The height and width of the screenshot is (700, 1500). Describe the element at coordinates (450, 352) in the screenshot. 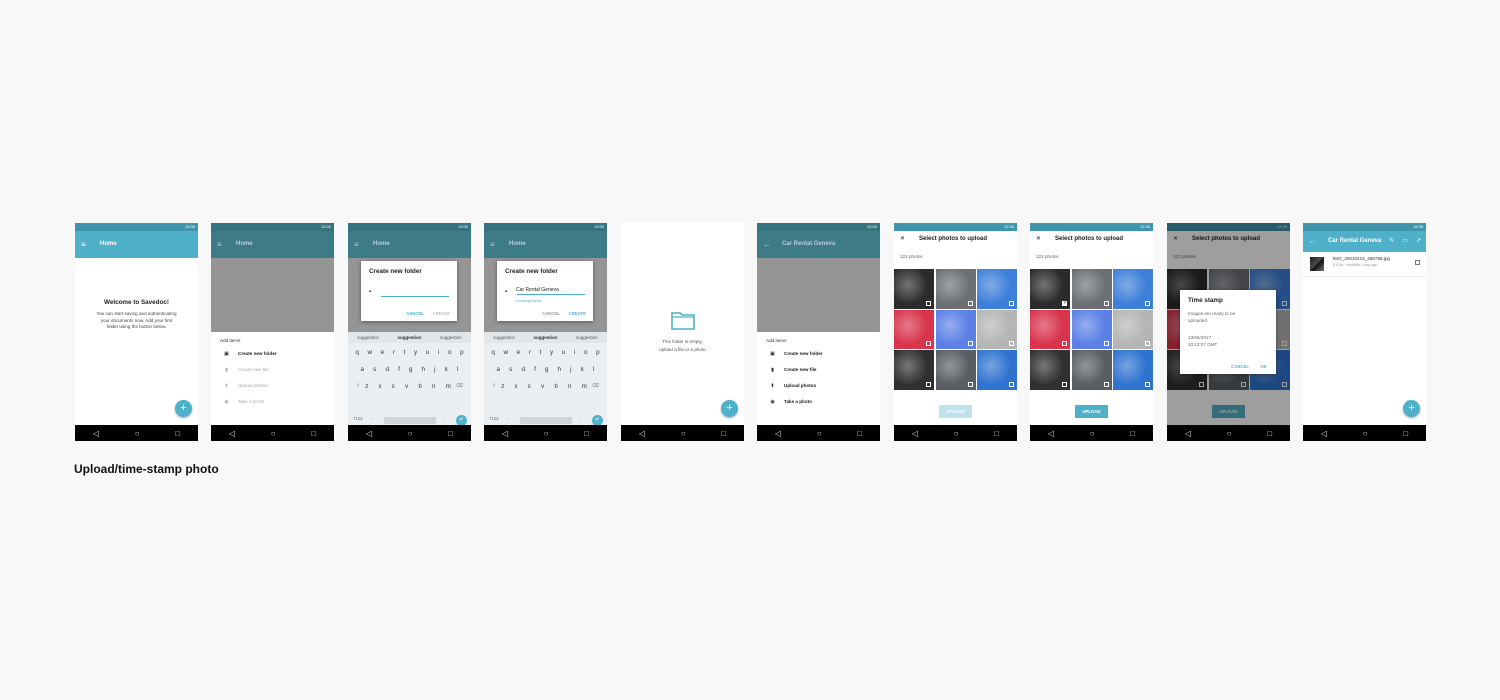

I see `key: o` at that location.